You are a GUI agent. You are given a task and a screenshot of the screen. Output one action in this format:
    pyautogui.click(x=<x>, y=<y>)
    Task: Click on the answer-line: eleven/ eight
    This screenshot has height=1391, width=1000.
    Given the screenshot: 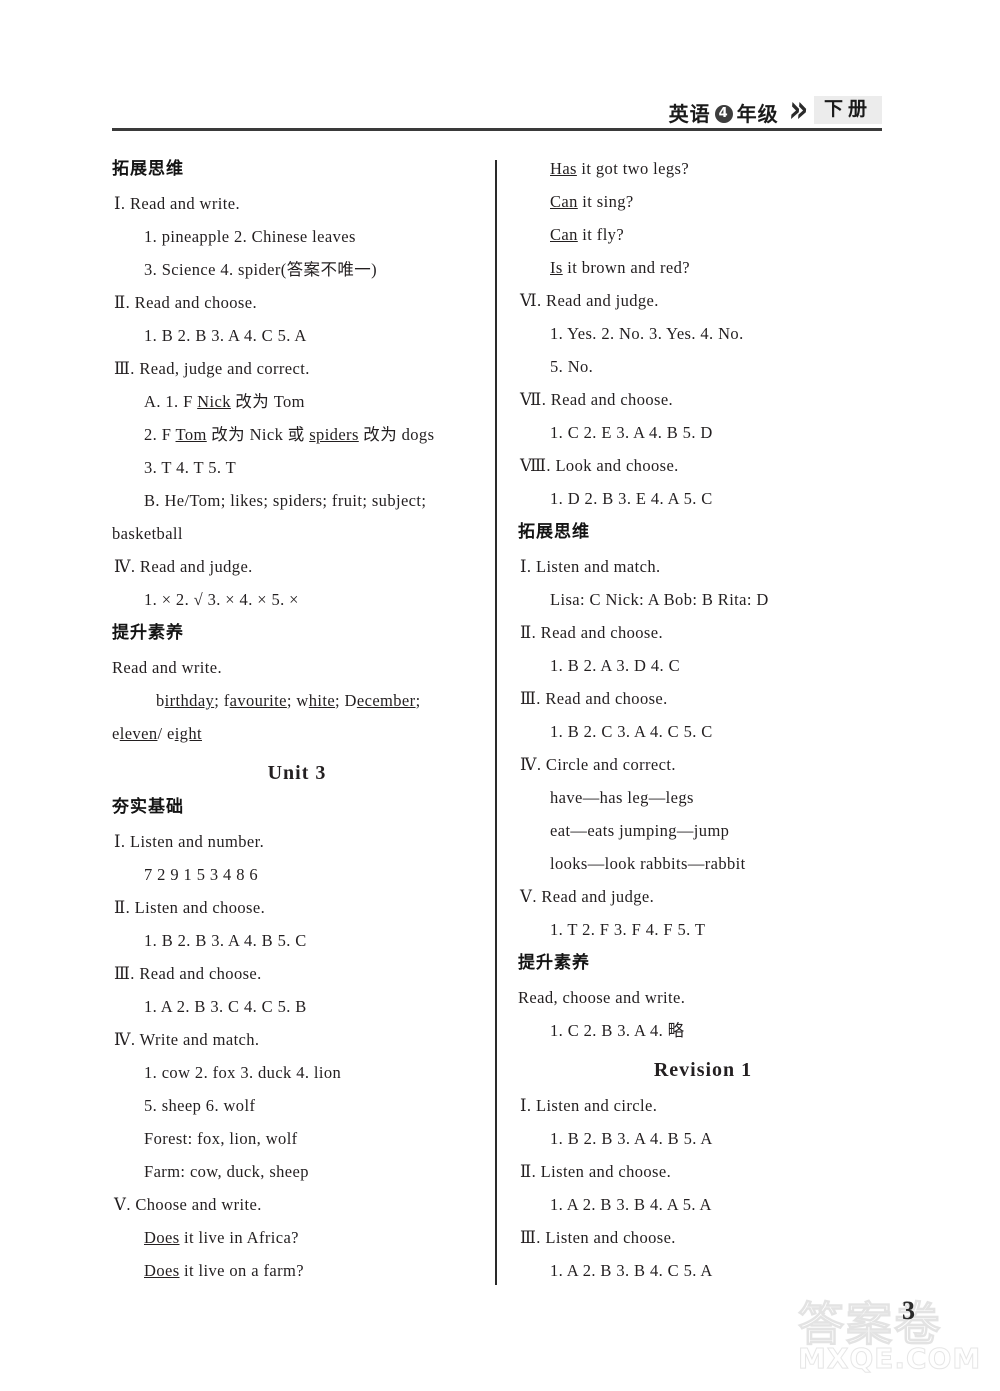 What is the action you would take?
    pyautogui.click(x=157, y=733)
    